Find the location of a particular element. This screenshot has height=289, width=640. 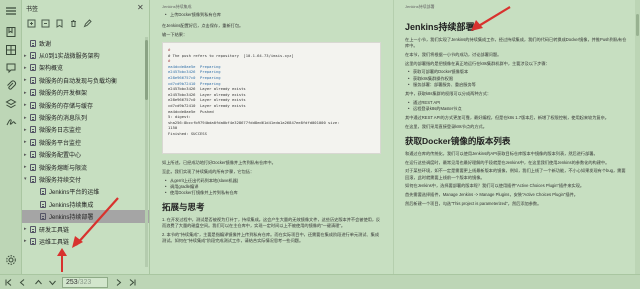

status-bar: 253/323 is located at coordinates (320, 281).